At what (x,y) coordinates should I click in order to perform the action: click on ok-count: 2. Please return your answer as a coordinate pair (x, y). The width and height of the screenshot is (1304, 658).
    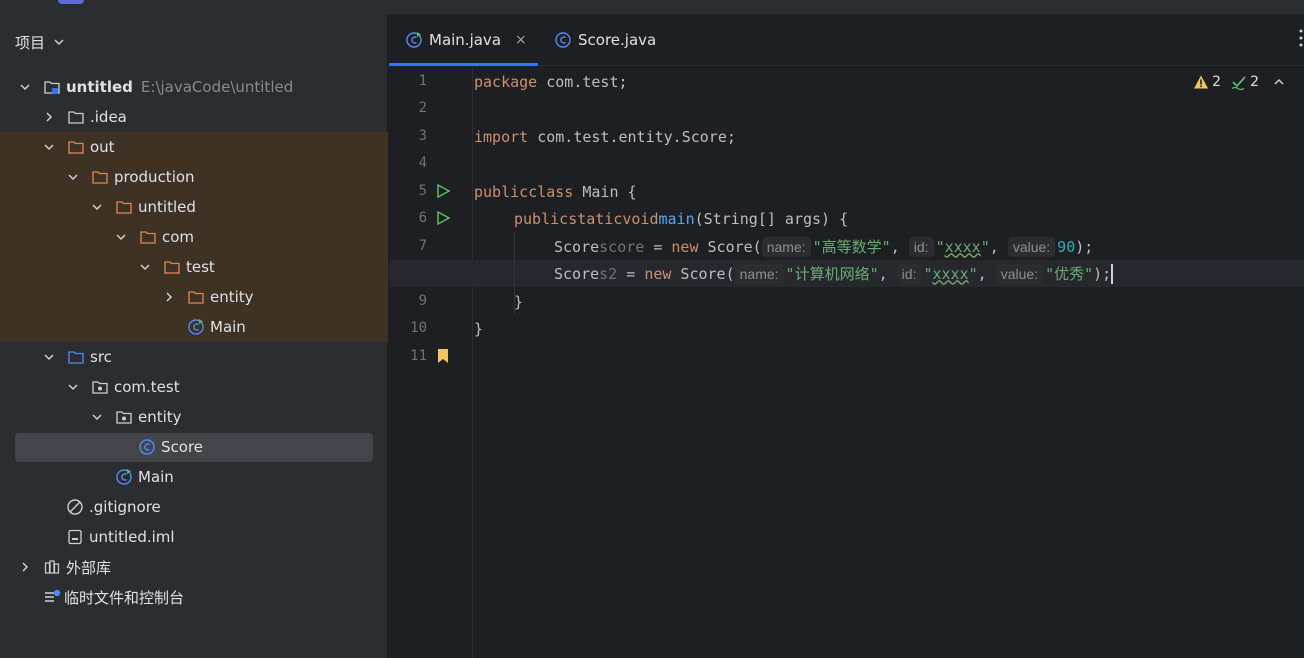
    Looking at the image, I should click on (1254, 82).